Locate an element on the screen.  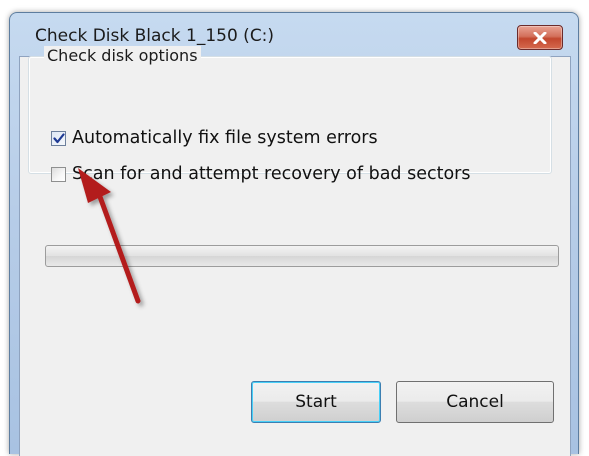
checkmark-icon is located at coordinates (58, 137).